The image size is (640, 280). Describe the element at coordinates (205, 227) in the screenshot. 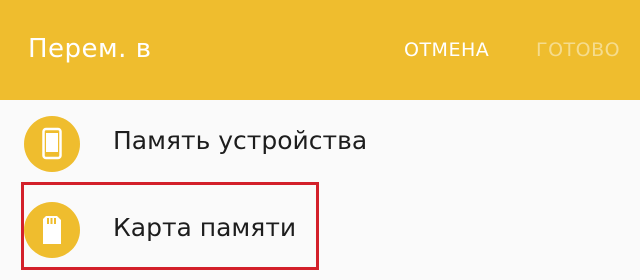

I see `list-item-label: Карта памяти` at that location.